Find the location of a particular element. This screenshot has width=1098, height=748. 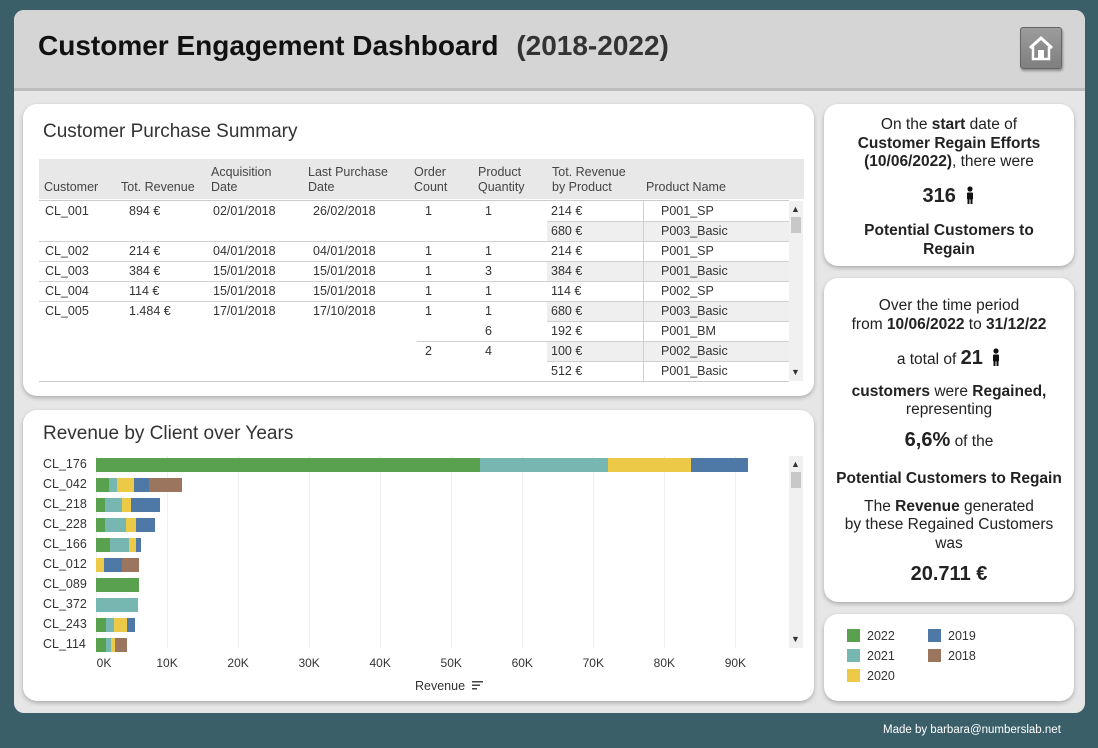

bar-CL_012-2018 is located at coordinates (130, 565).